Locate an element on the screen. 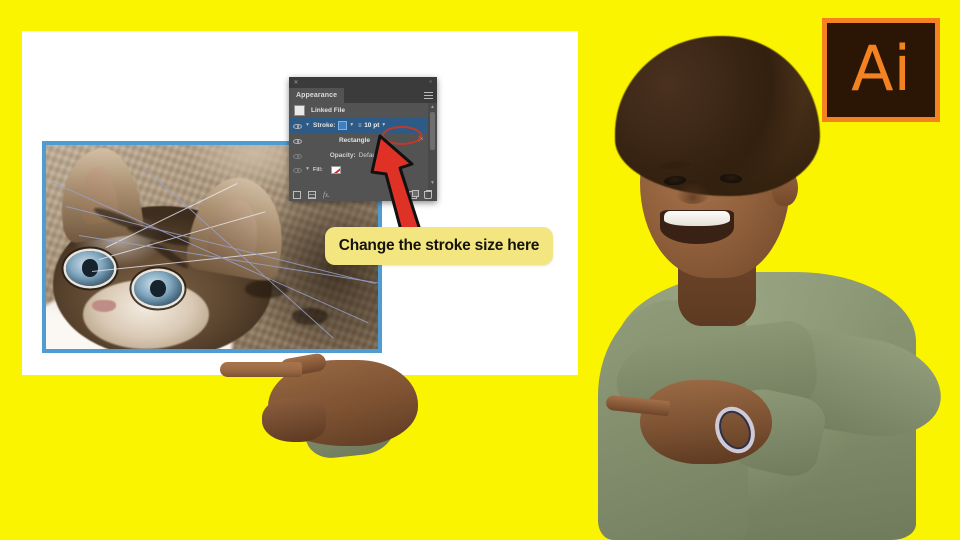 The width and height of the screenshot is (960, 540). linked-file-thumbnail is located at coordinates (299, 110).